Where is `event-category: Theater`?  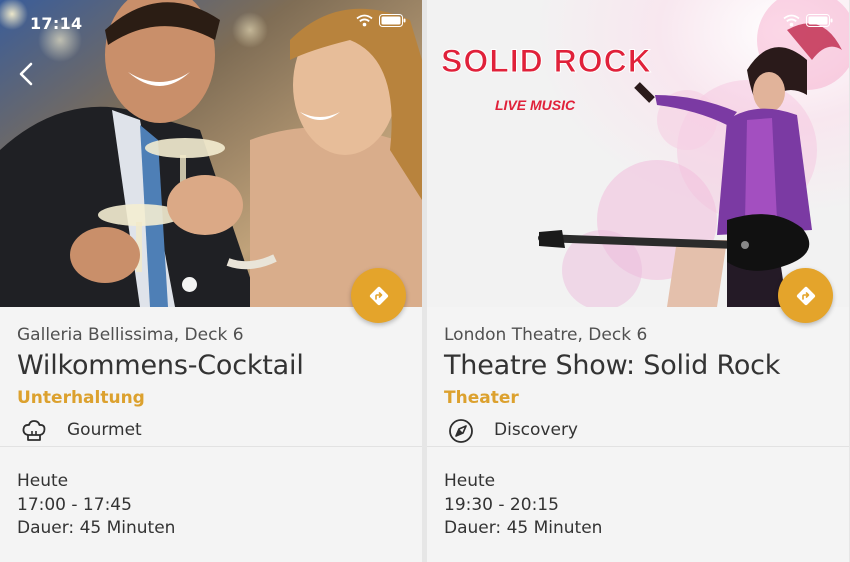
event-category: Theater is located at coordinates (481, 398).